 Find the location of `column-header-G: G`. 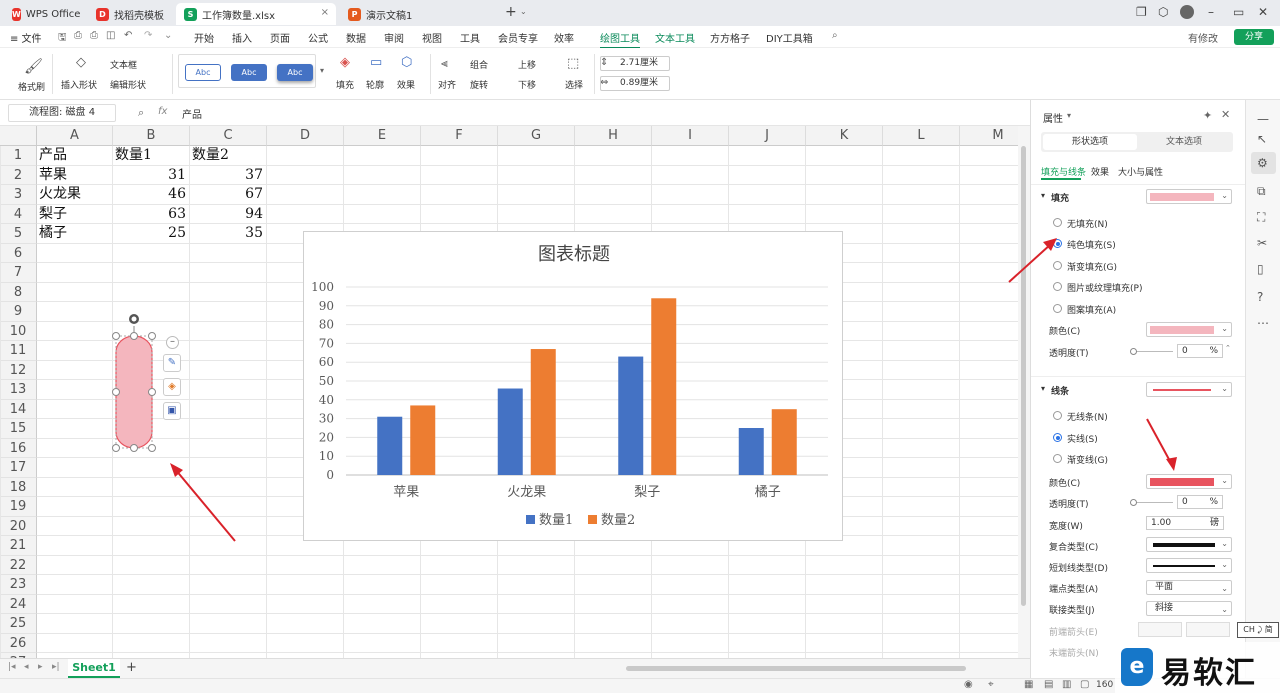

column-header-G: G is located at coordinates (536, 136).